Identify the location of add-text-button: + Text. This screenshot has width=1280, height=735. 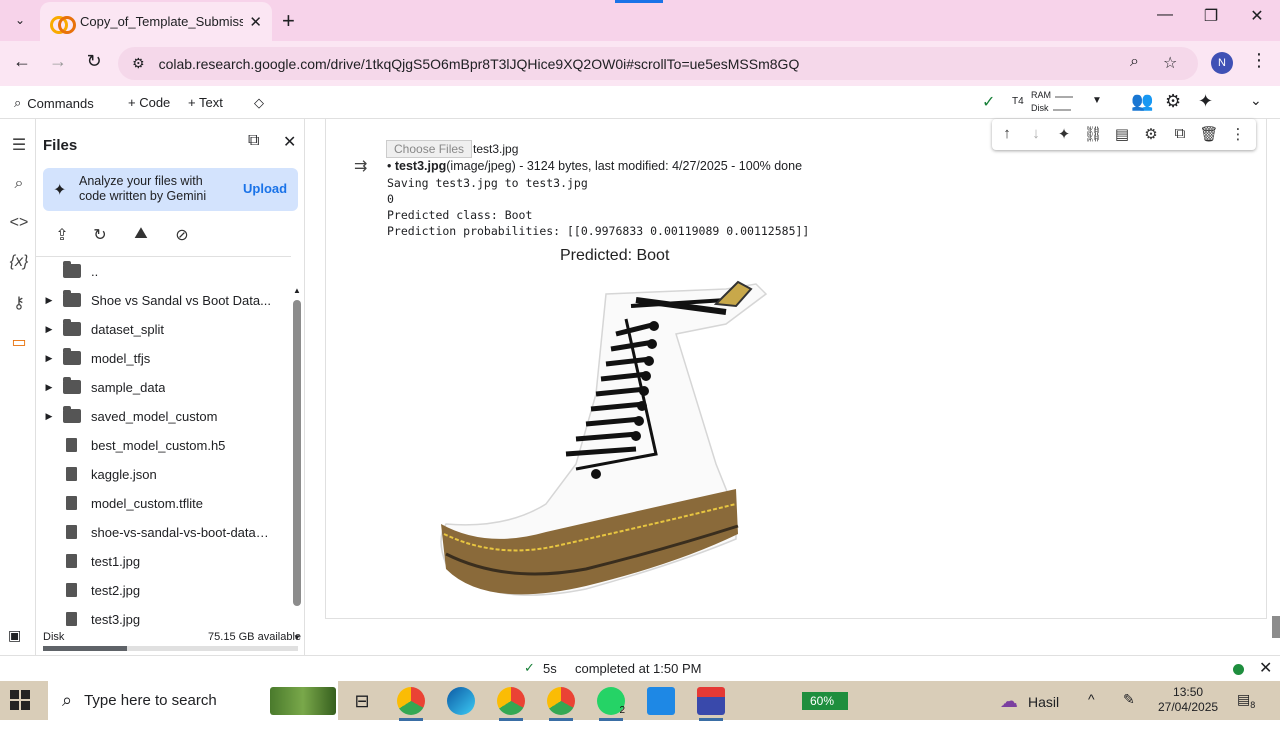
(205, 102).